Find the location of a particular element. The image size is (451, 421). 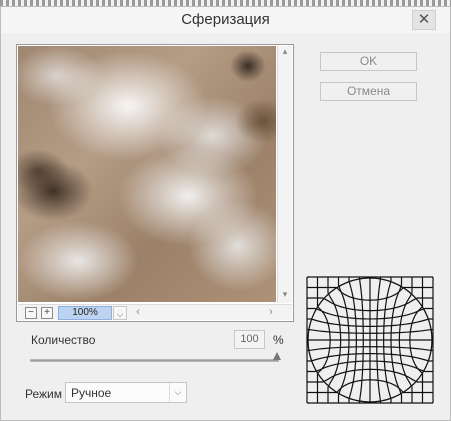

close-icon: ✕ is located at coordinates (424, 19).